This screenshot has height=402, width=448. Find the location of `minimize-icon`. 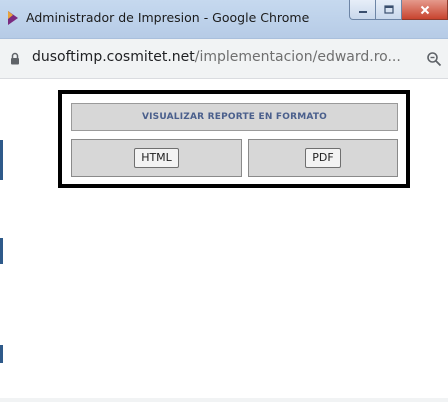

minimize-icon is located at coordinates (362, 11).